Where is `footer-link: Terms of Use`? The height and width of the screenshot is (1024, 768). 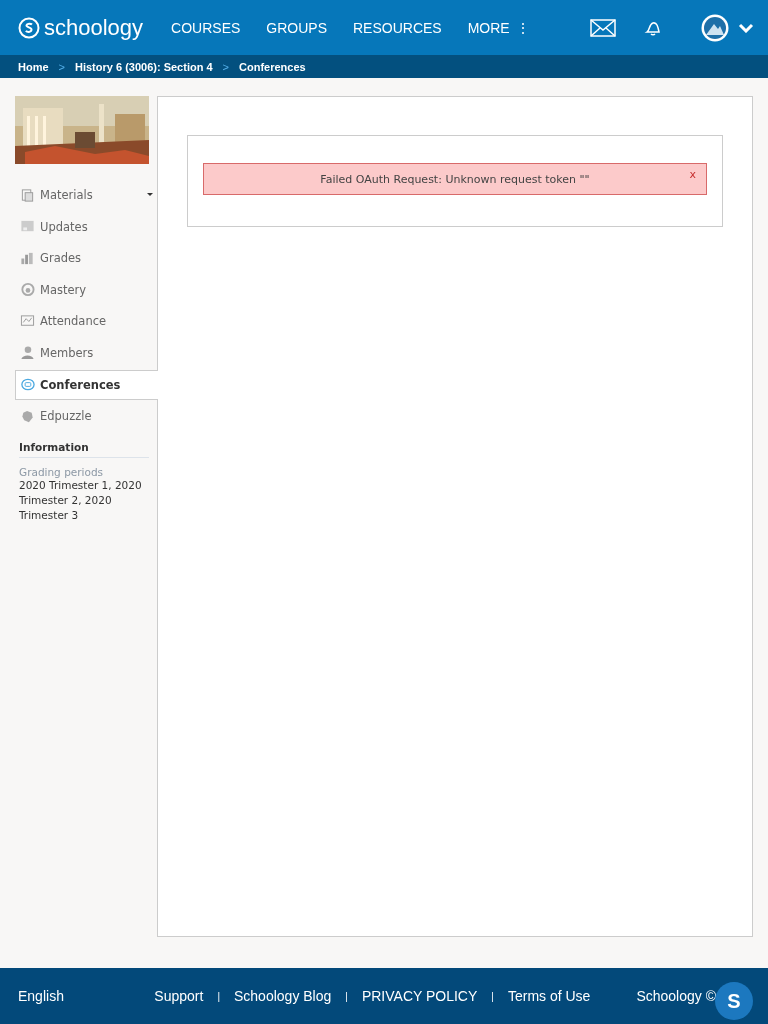
footer-link: Terms of Use is located at coordinates (549, 996).